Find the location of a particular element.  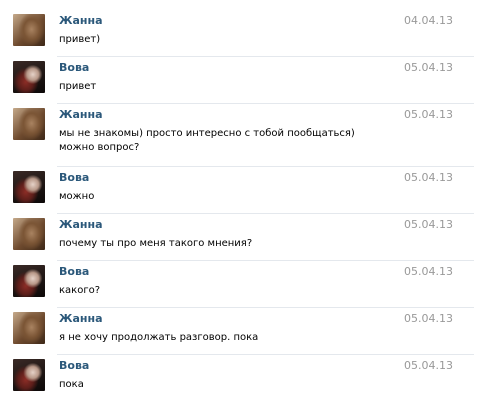

message-date: 04.04.13 is located at coordinates (428, 20).